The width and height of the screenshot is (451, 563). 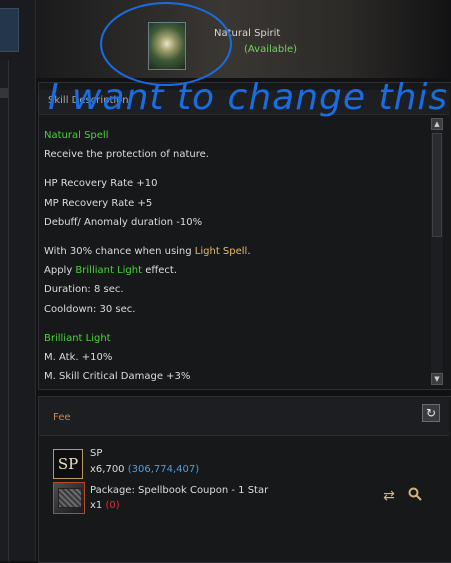 I want to click on description-line: Duration: 8 sec., so click(x=84, y=290).